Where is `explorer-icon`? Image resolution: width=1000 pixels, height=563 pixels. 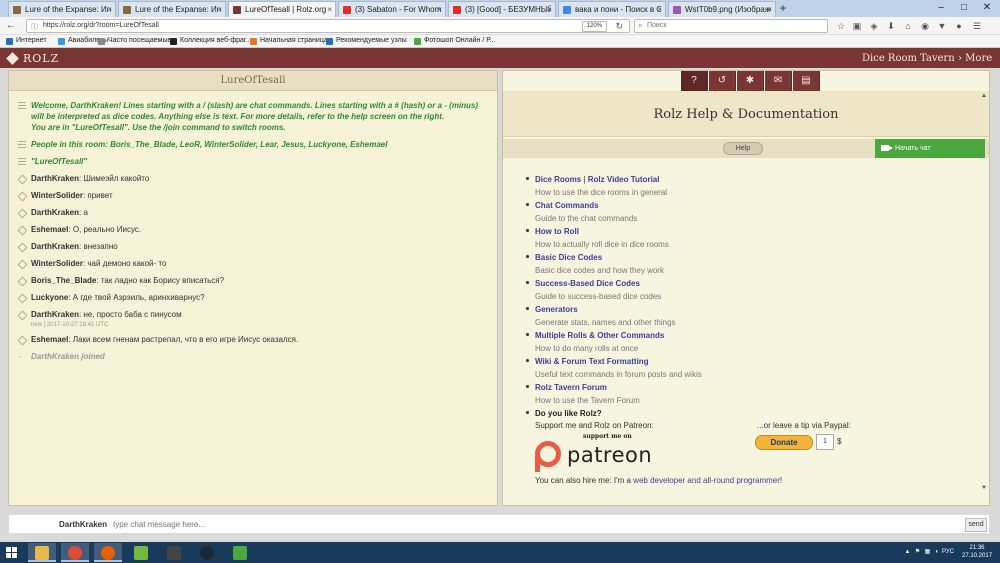
explorer-icon is located at coordinates (42, 553).